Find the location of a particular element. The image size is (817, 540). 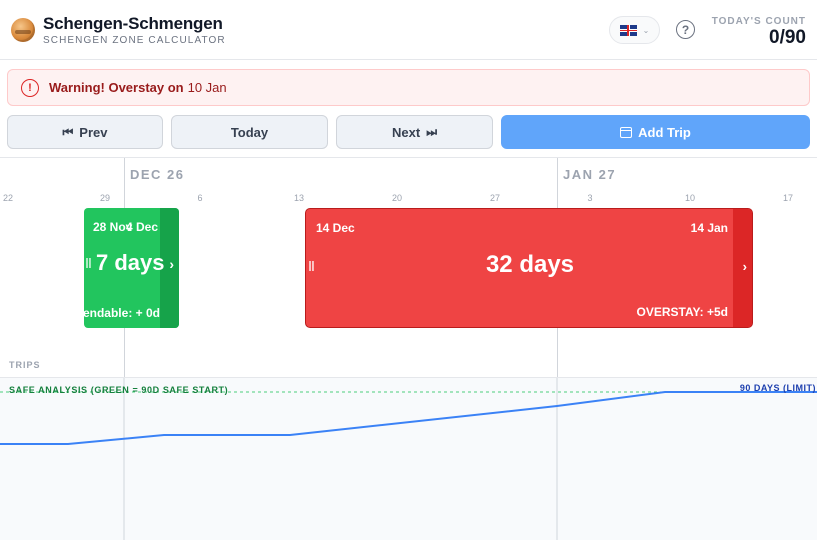

next-label: Next is located at coordinates (406, 132).